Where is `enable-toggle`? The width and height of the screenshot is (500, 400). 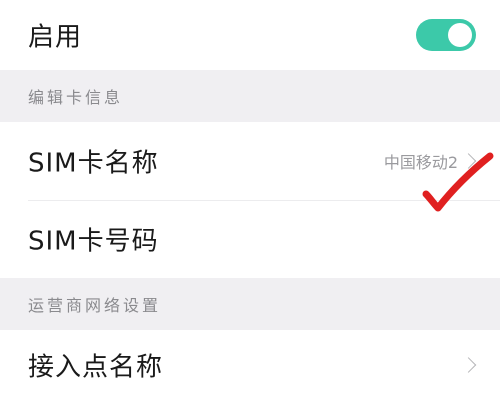
enable-toggle is located at coordinates (446, 35).